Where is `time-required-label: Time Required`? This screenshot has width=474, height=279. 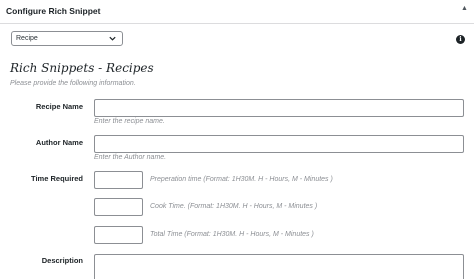
time-required-label: Time Required is located at coordinates (57, 178).